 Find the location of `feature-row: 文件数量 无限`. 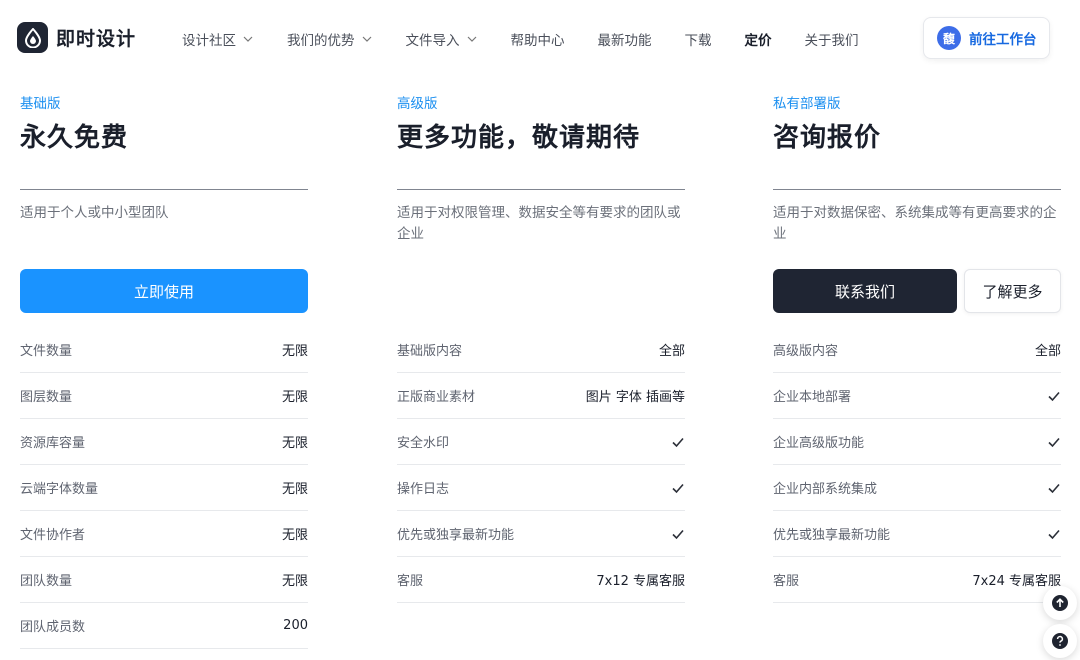

feature-row: 文件数量 无限 is located at coordinates (164, 350).